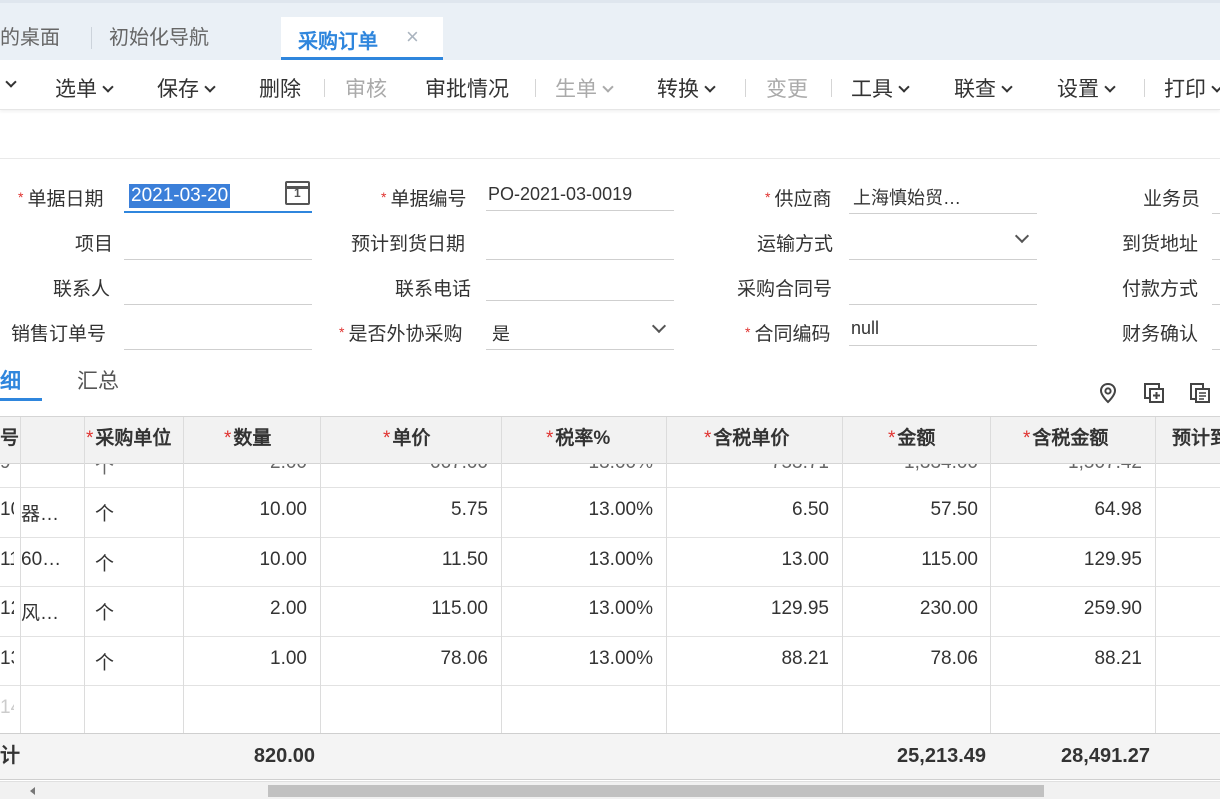 The width and height of the screenshot is (1220, 799). What do you see at coordinates (1200, 393) in the screenshot?
I see `copy-row-icon` at bounding box center [1200, 393].